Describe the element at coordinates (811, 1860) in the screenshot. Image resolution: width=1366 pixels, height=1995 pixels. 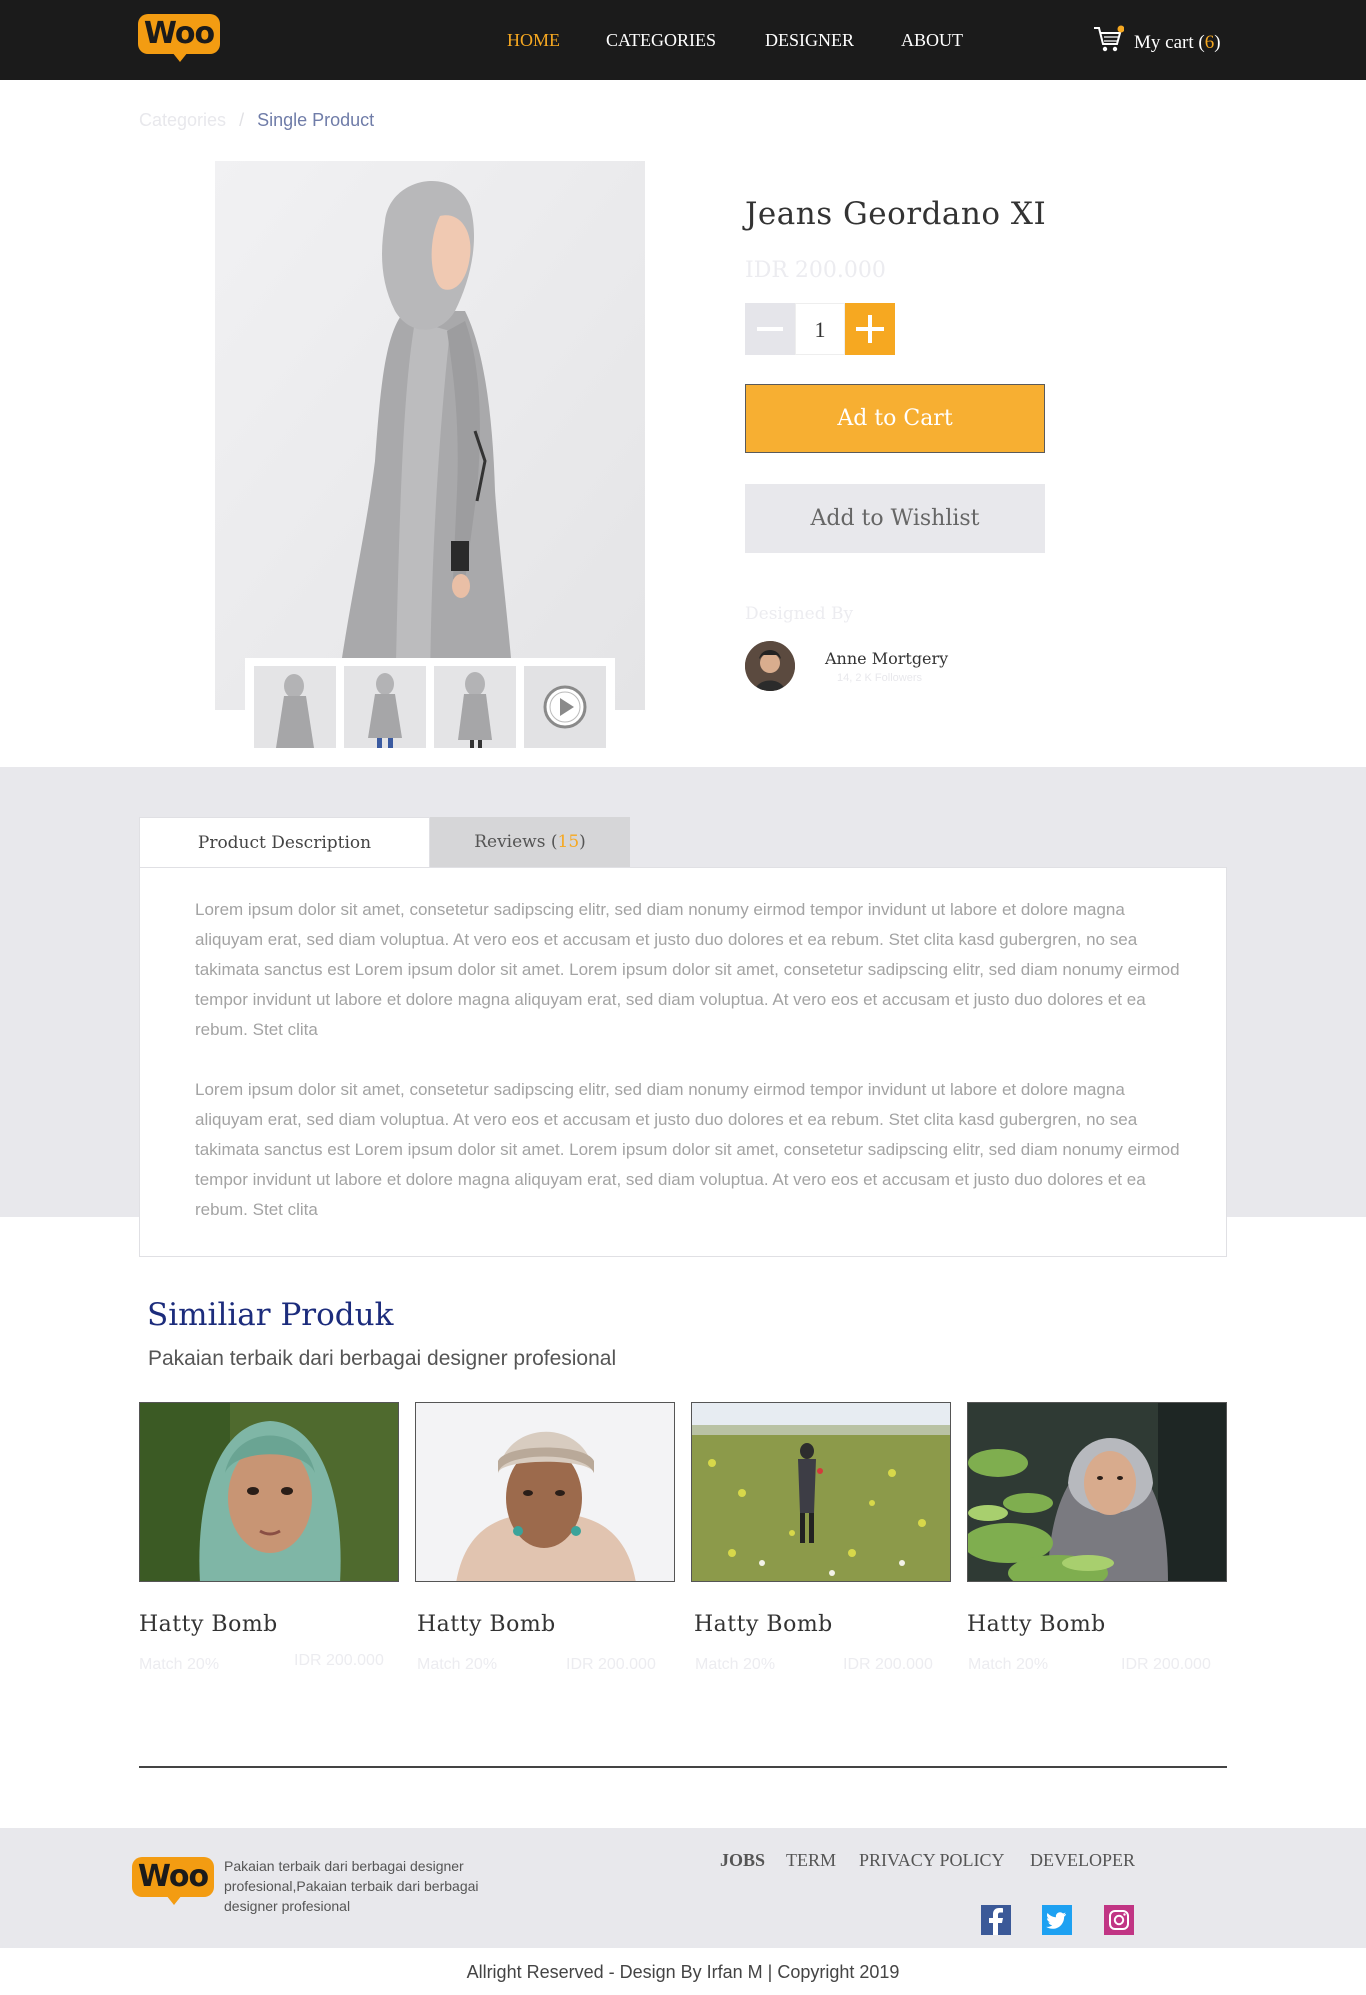
I see `footer-link-term: TERM` at that location.